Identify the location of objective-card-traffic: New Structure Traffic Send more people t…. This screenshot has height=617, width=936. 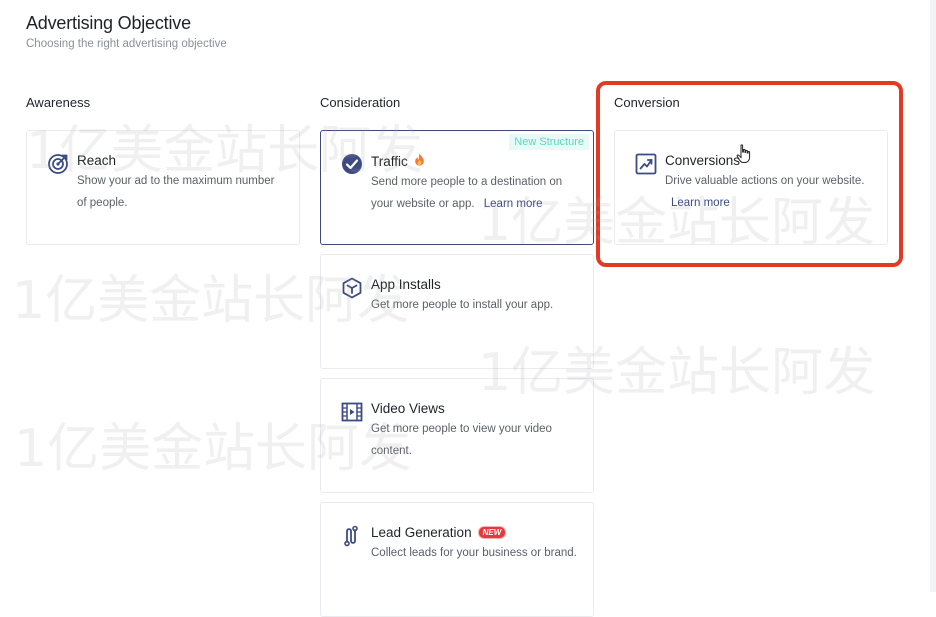
(457, 187).